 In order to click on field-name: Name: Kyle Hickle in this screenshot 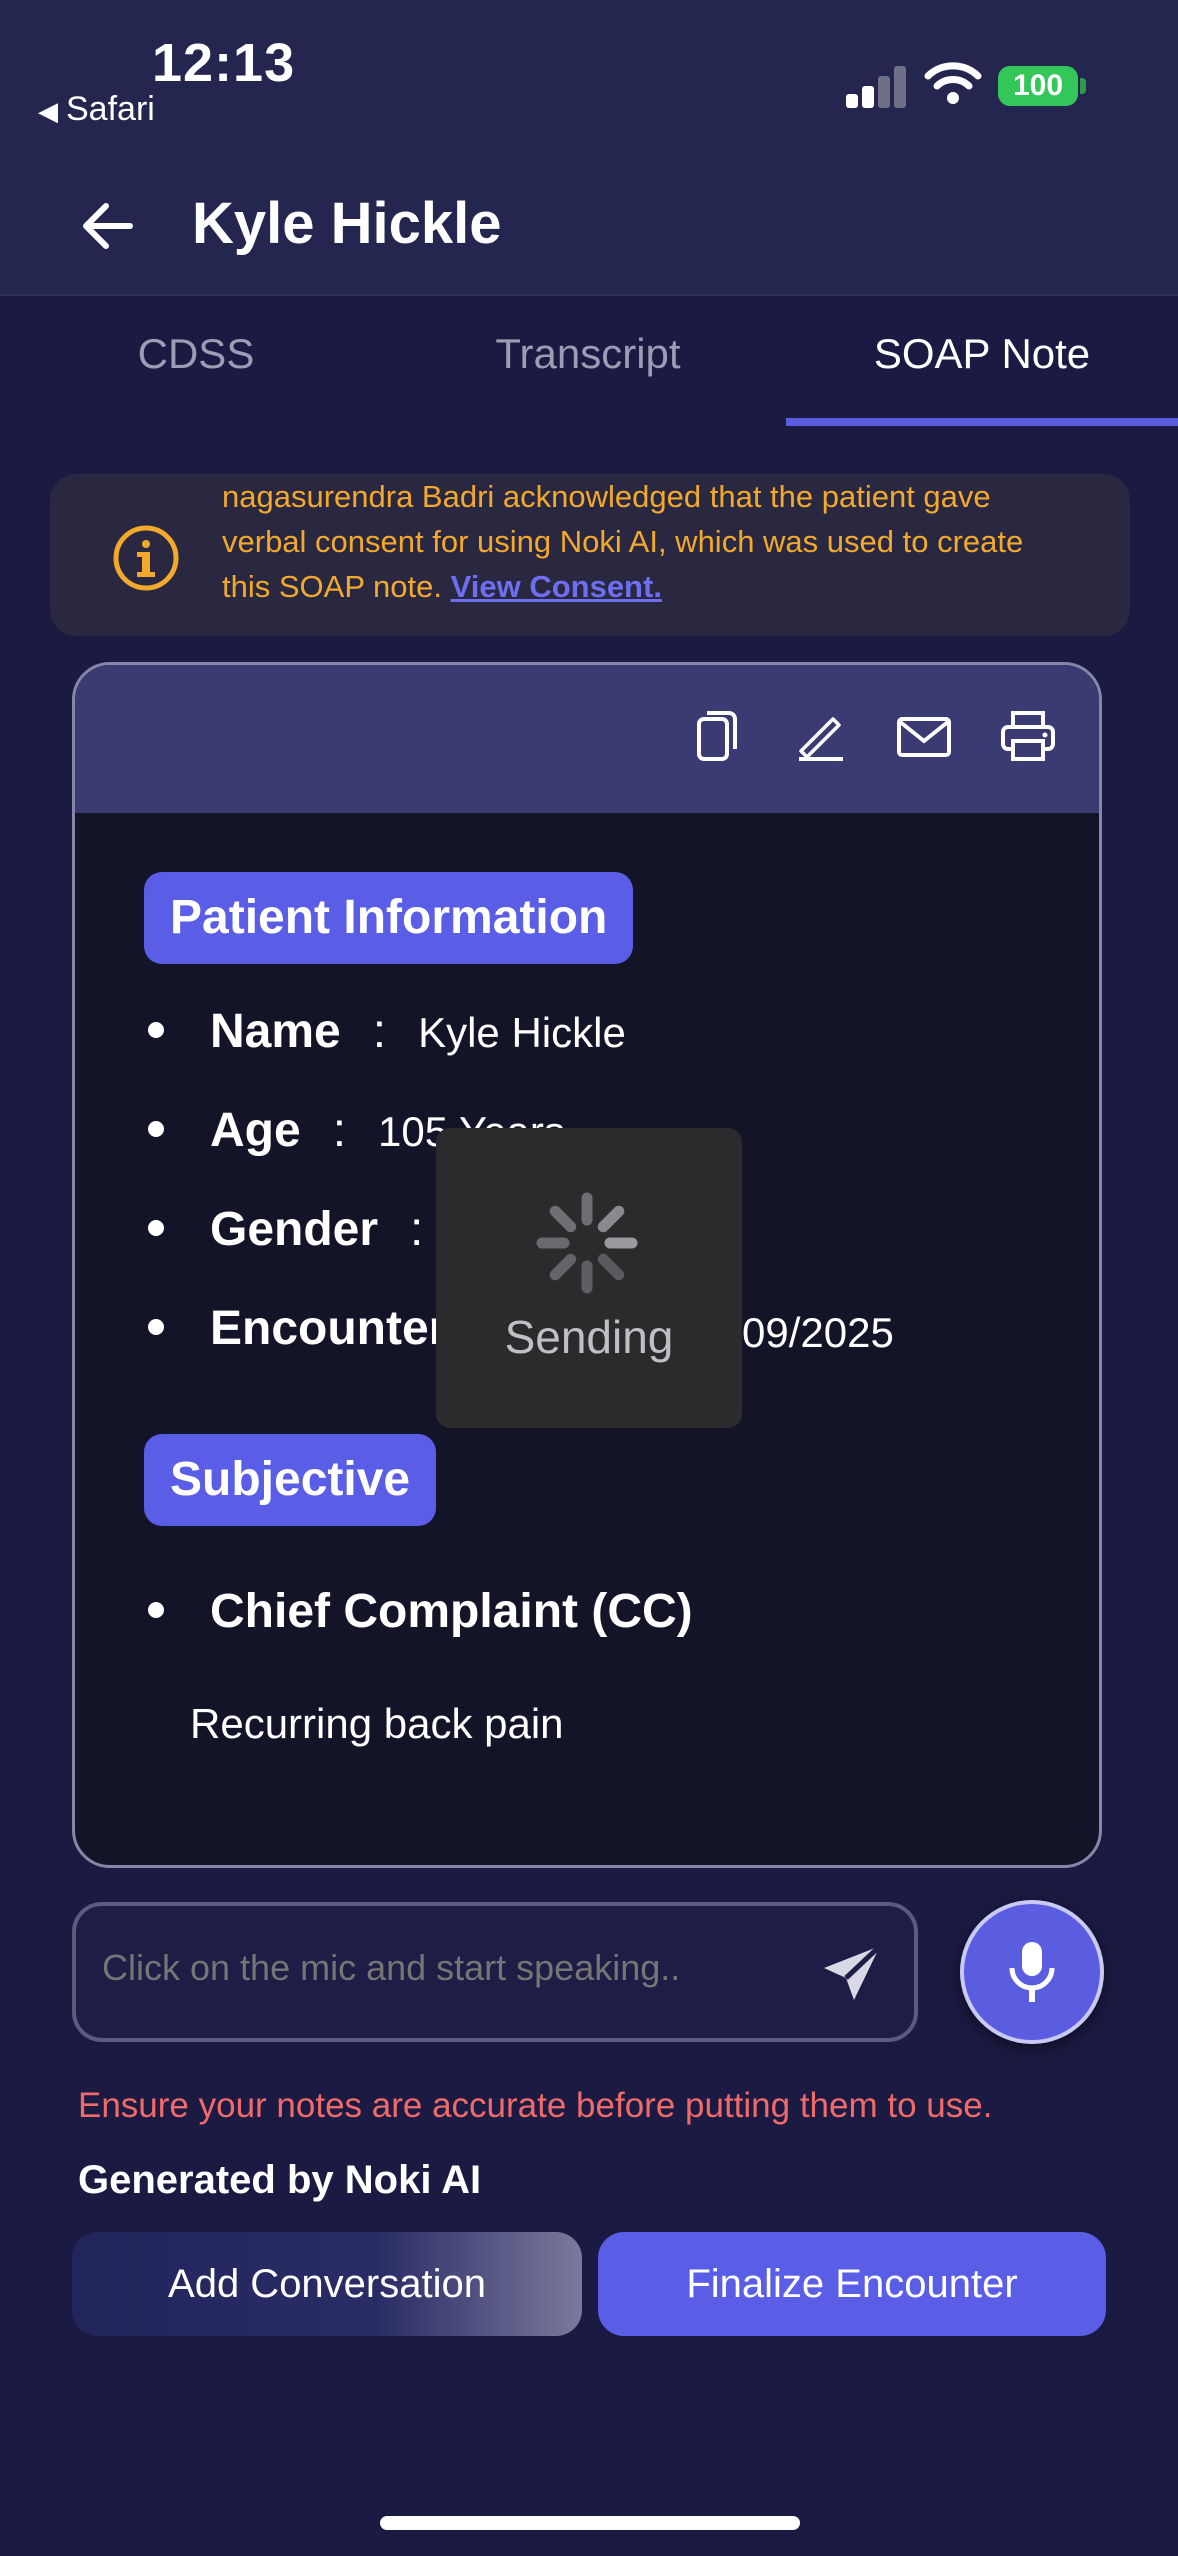, I will do `click(387, 1031)`.